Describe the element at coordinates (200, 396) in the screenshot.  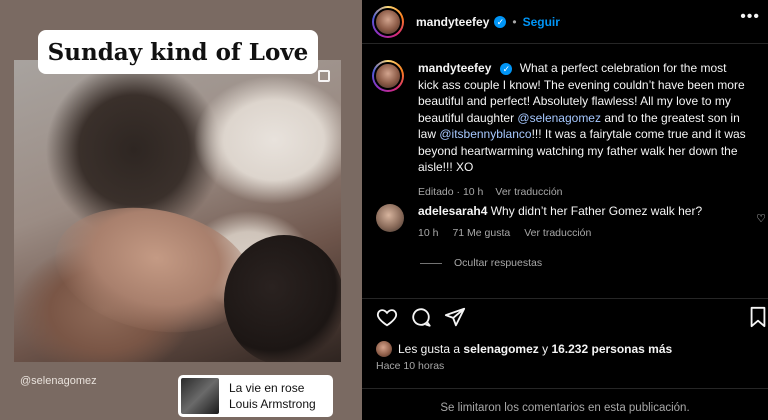
I see `album-cover` at that location.